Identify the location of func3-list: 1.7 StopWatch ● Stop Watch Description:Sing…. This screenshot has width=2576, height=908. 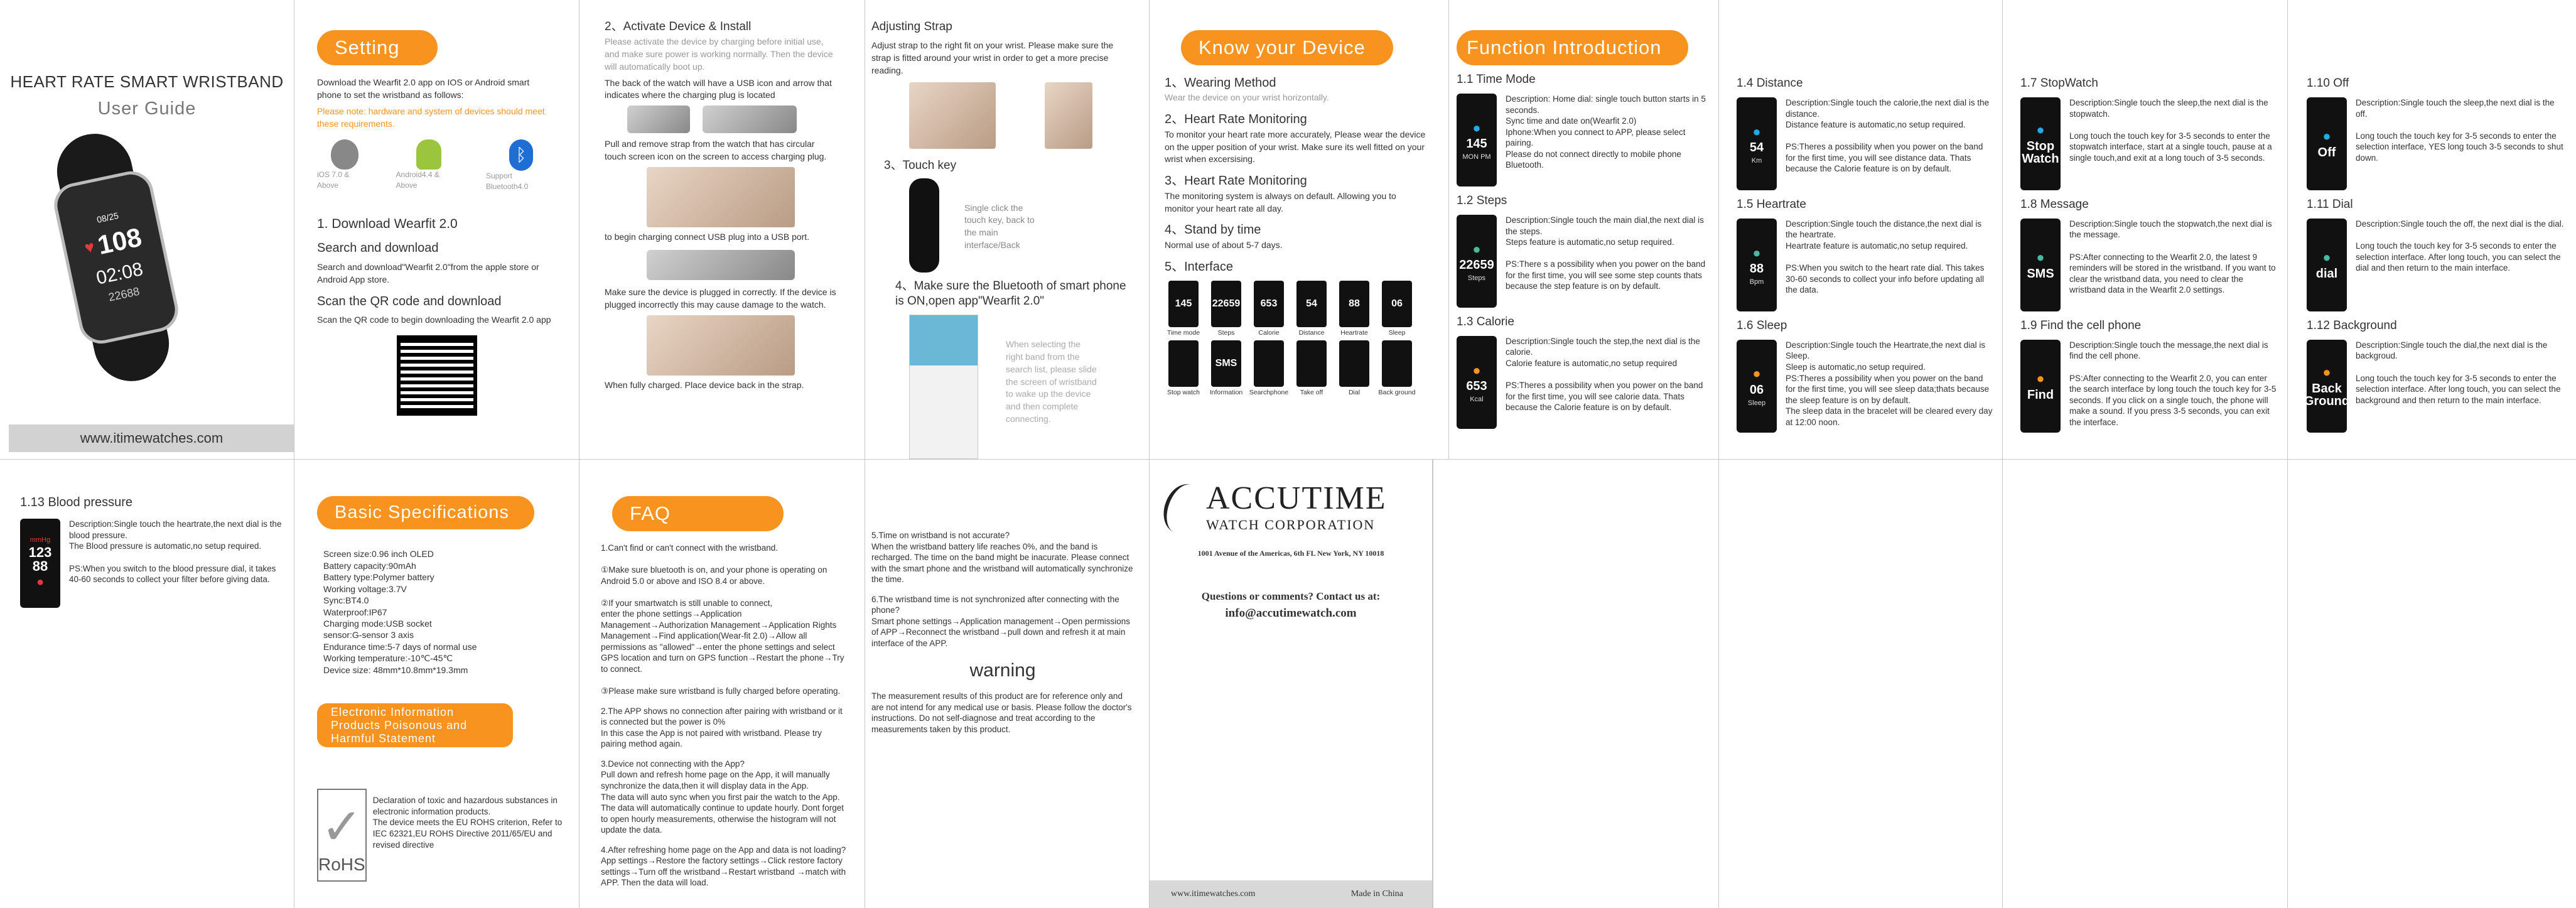
(2149, 254).